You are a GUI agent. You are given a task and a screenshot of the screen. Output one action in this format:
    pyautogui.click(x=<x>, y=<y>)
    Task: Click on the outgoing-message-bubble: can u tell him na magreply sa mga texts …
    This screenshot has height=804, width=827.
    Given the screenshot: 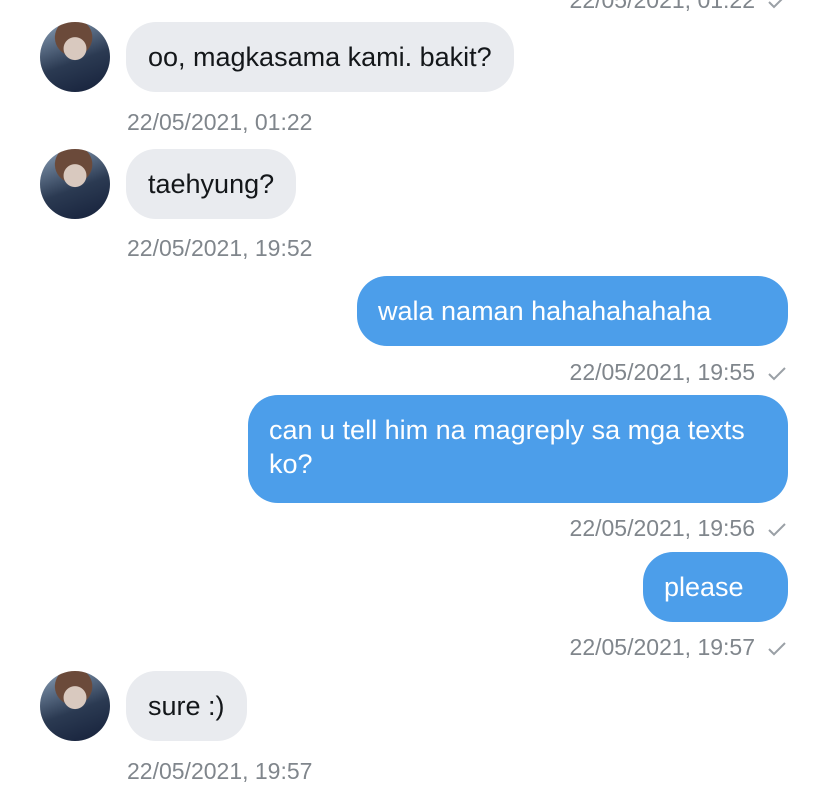 What is the action you would take?
    pyautogui.click(x=518, y=449)
    